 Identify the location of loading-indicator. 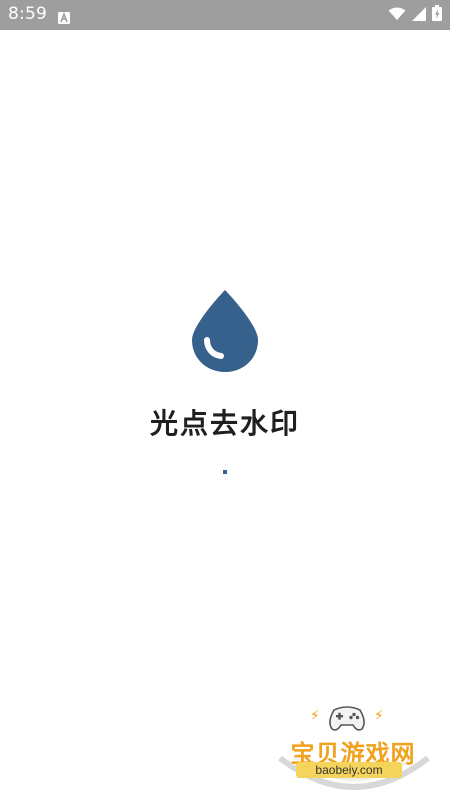
(225, 472).